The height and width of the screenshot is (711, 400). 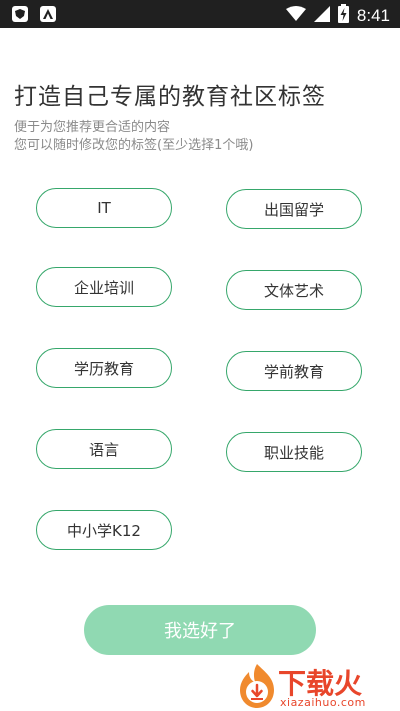 I want to click on tag-it: IT, so click(x=104, y=208).